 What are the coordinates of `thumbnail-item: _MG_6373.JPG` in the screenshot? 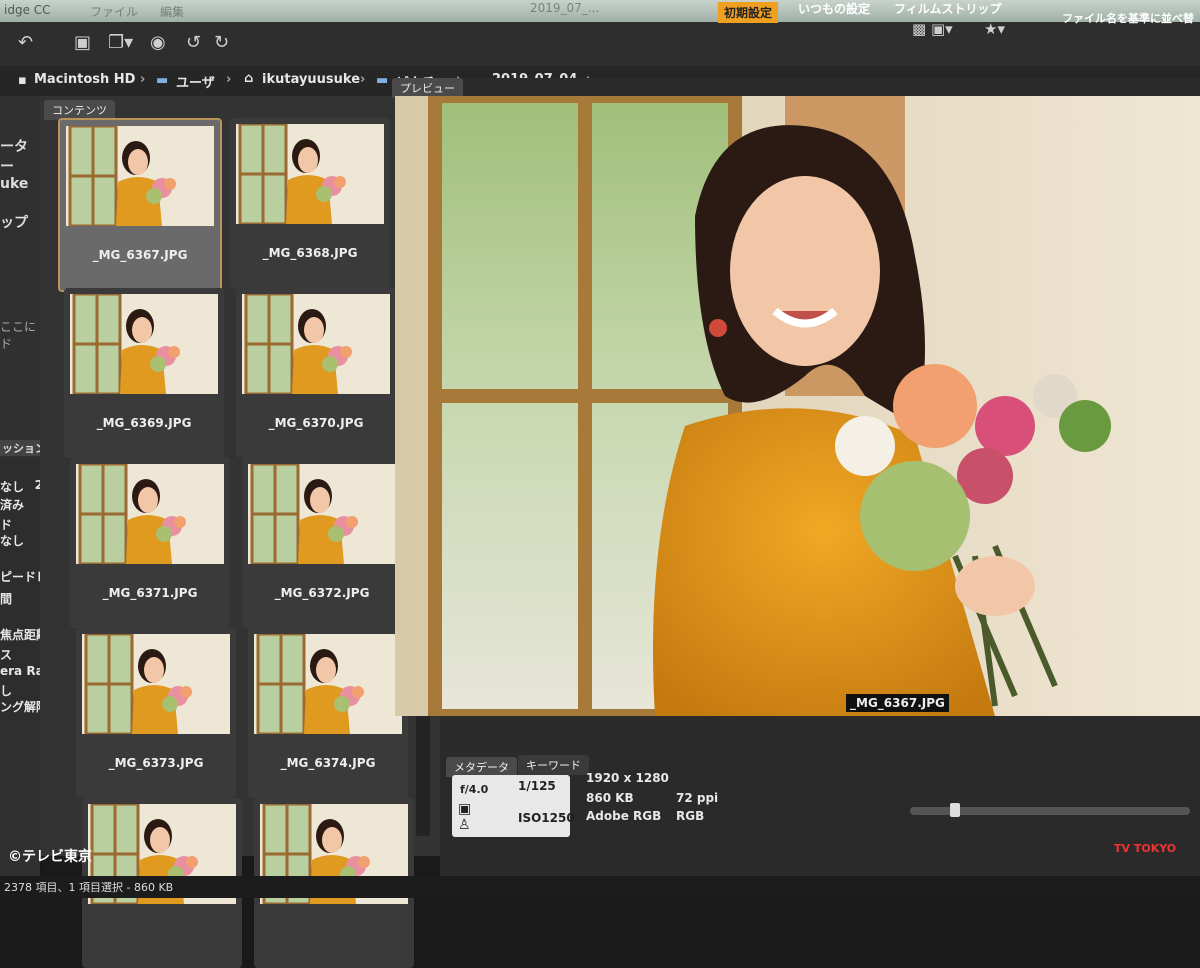 It's located at (156, 713).